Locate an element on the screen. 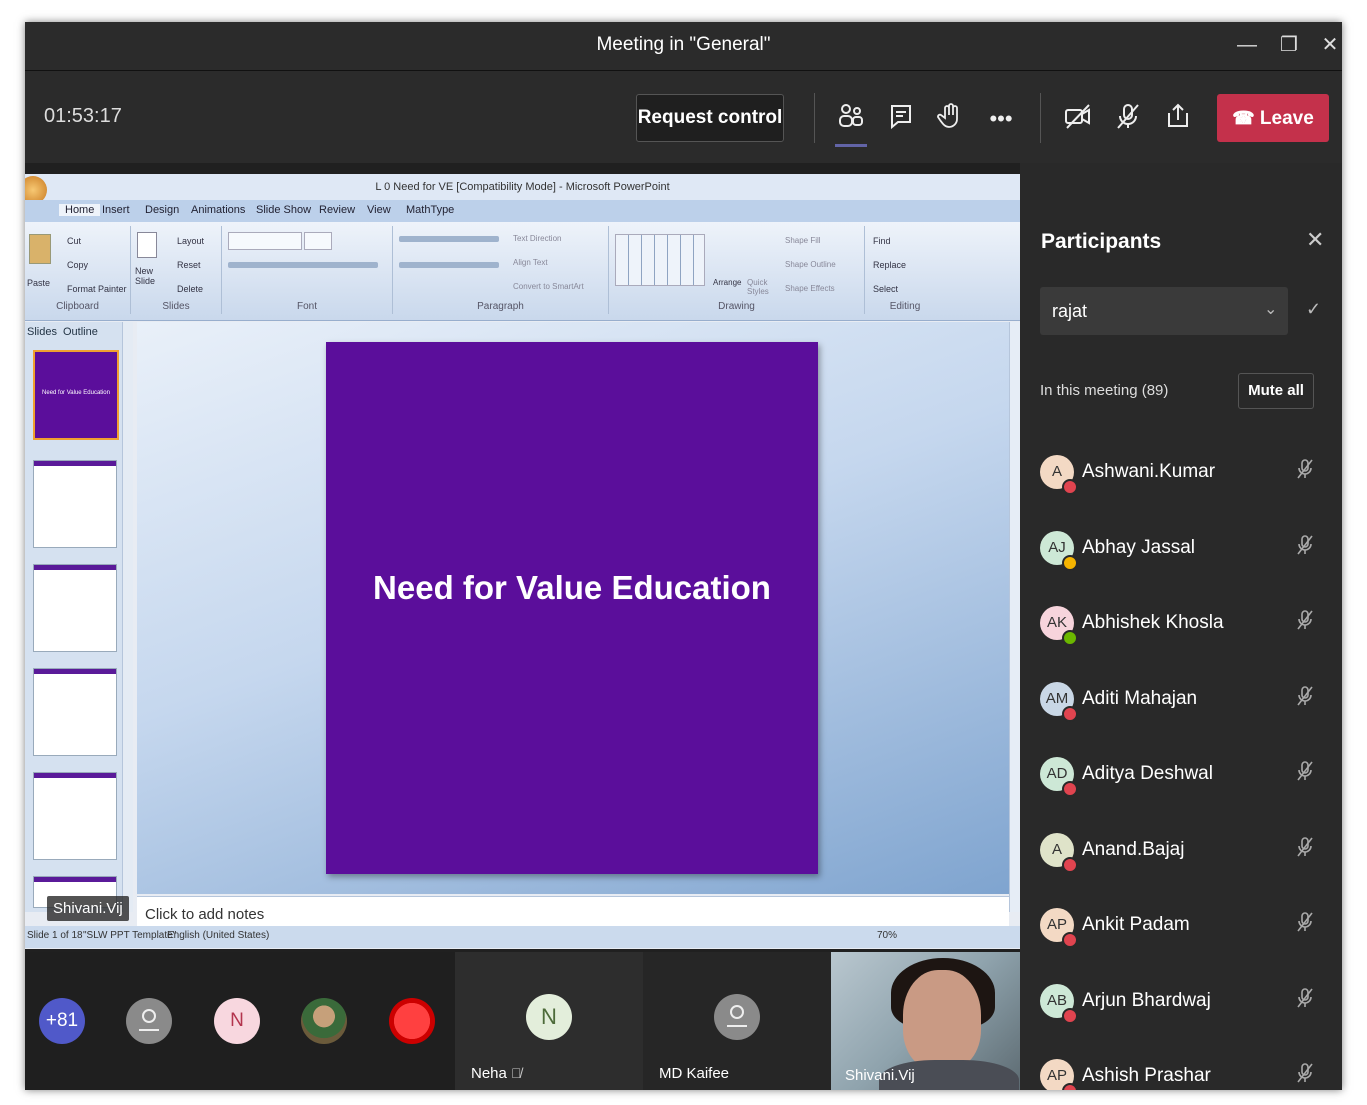  participant-row: AP Ankit Padam is located at coordinates (1185, 927).